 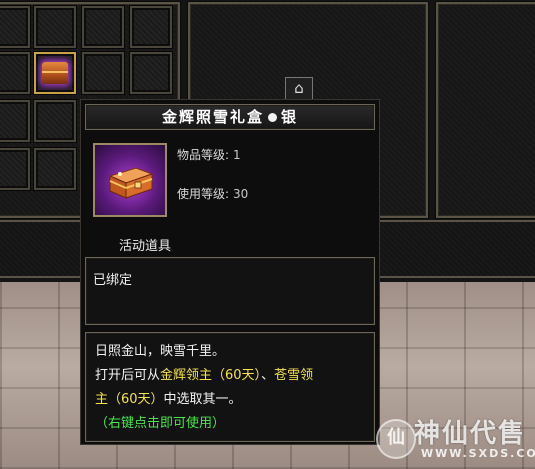 I want to click on desc-text: 中选取其一。, so click(x=202, y=399).